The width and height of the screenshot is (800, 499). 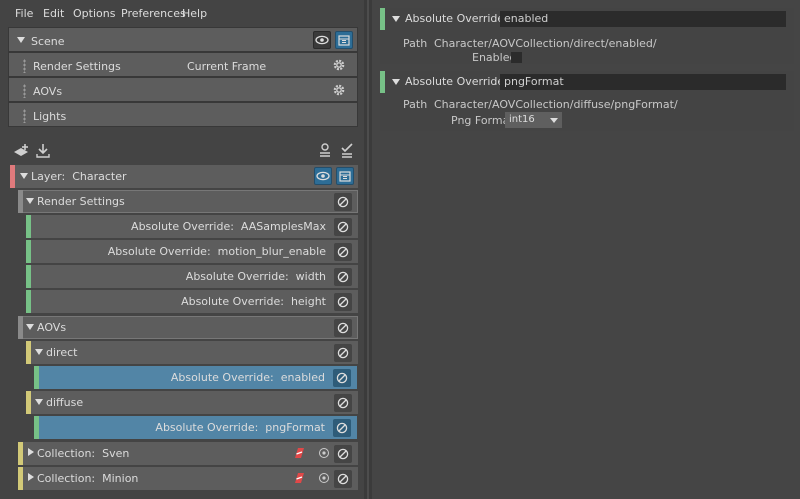 What do you see at coordinates (368, 249) in the screenshot?
I see `panel-splitter` at bounding box center [368, 249].